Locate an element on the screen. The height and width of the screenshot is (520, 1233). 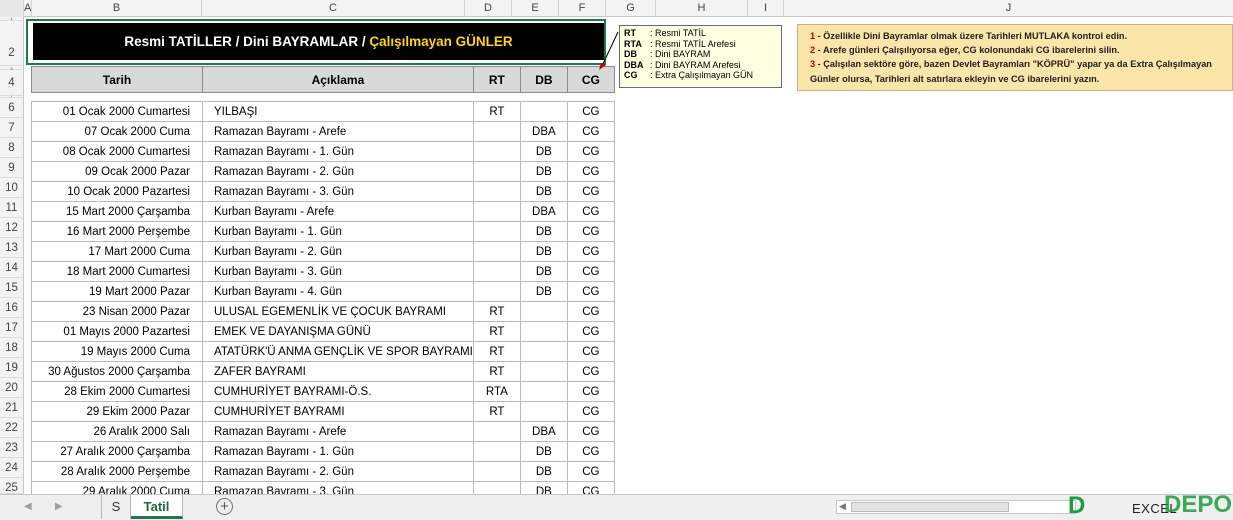
cell-tarih: 10 Ocak 2000 Pazartesi is located at coordinates (117, 191).